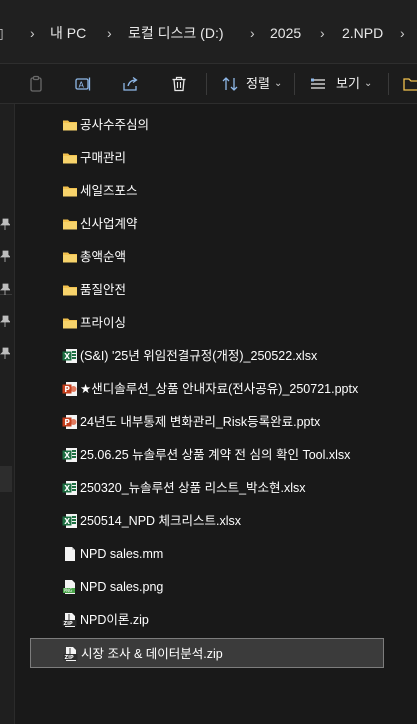  I want to click on file-row: ZIP 시장 조사 & 데이터분석.zip, so click(207, 653).